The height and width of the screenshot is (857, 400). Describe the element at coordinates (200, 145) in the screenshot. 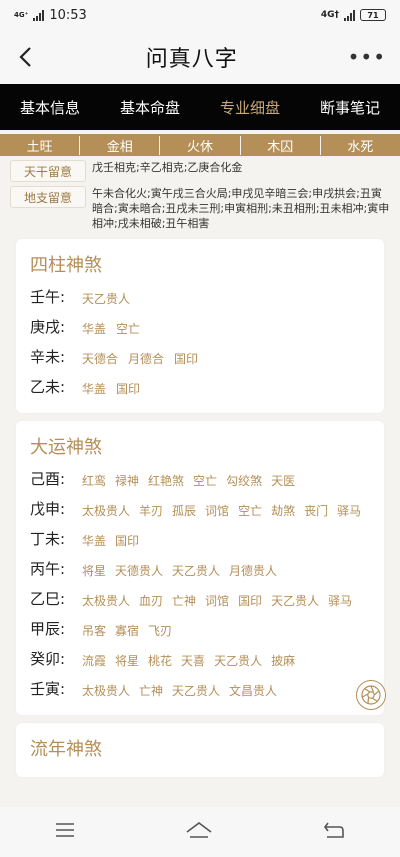

I see `wuxing-bar: 土旺 金相 火休 木囚 水死` at that location.